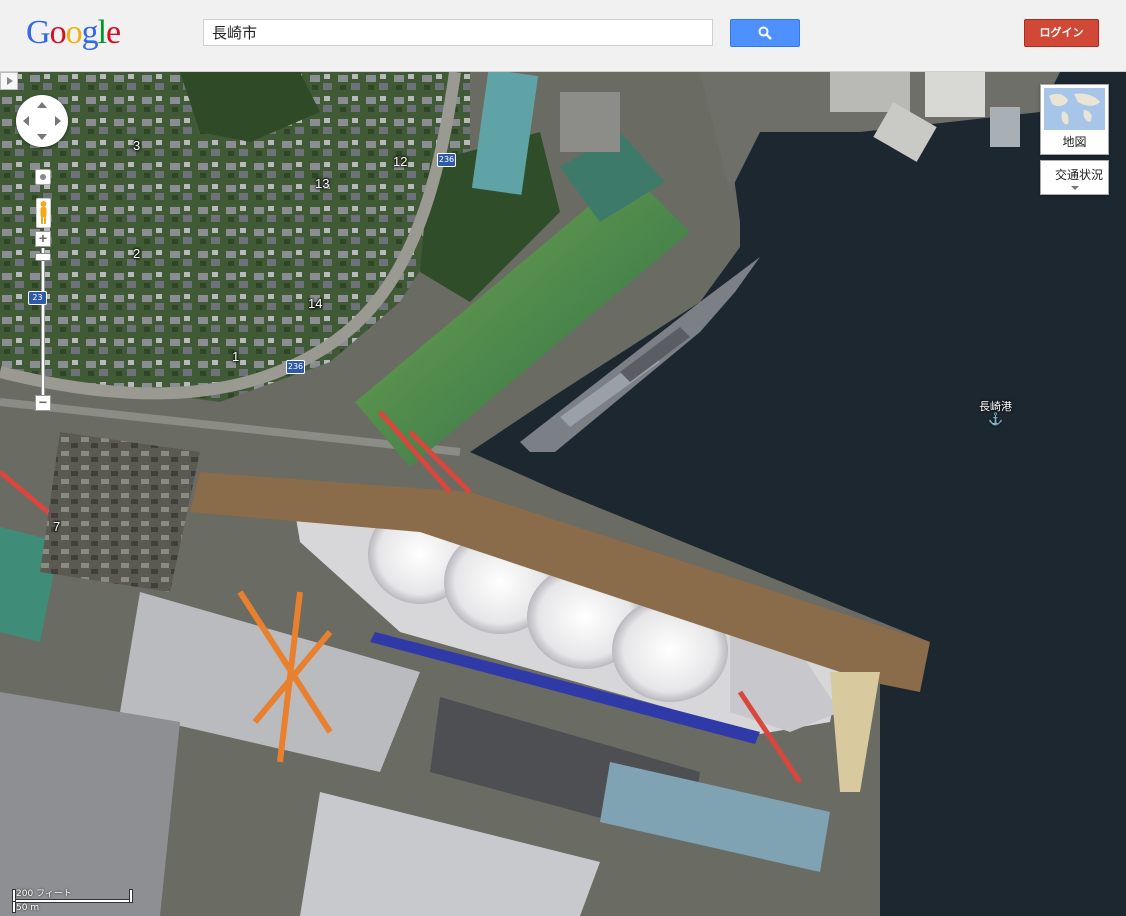 This screenshot has height=916, width=1126. Describe the element at coordinates (458, 32) in the screenshot. I see `search-input` at that location.